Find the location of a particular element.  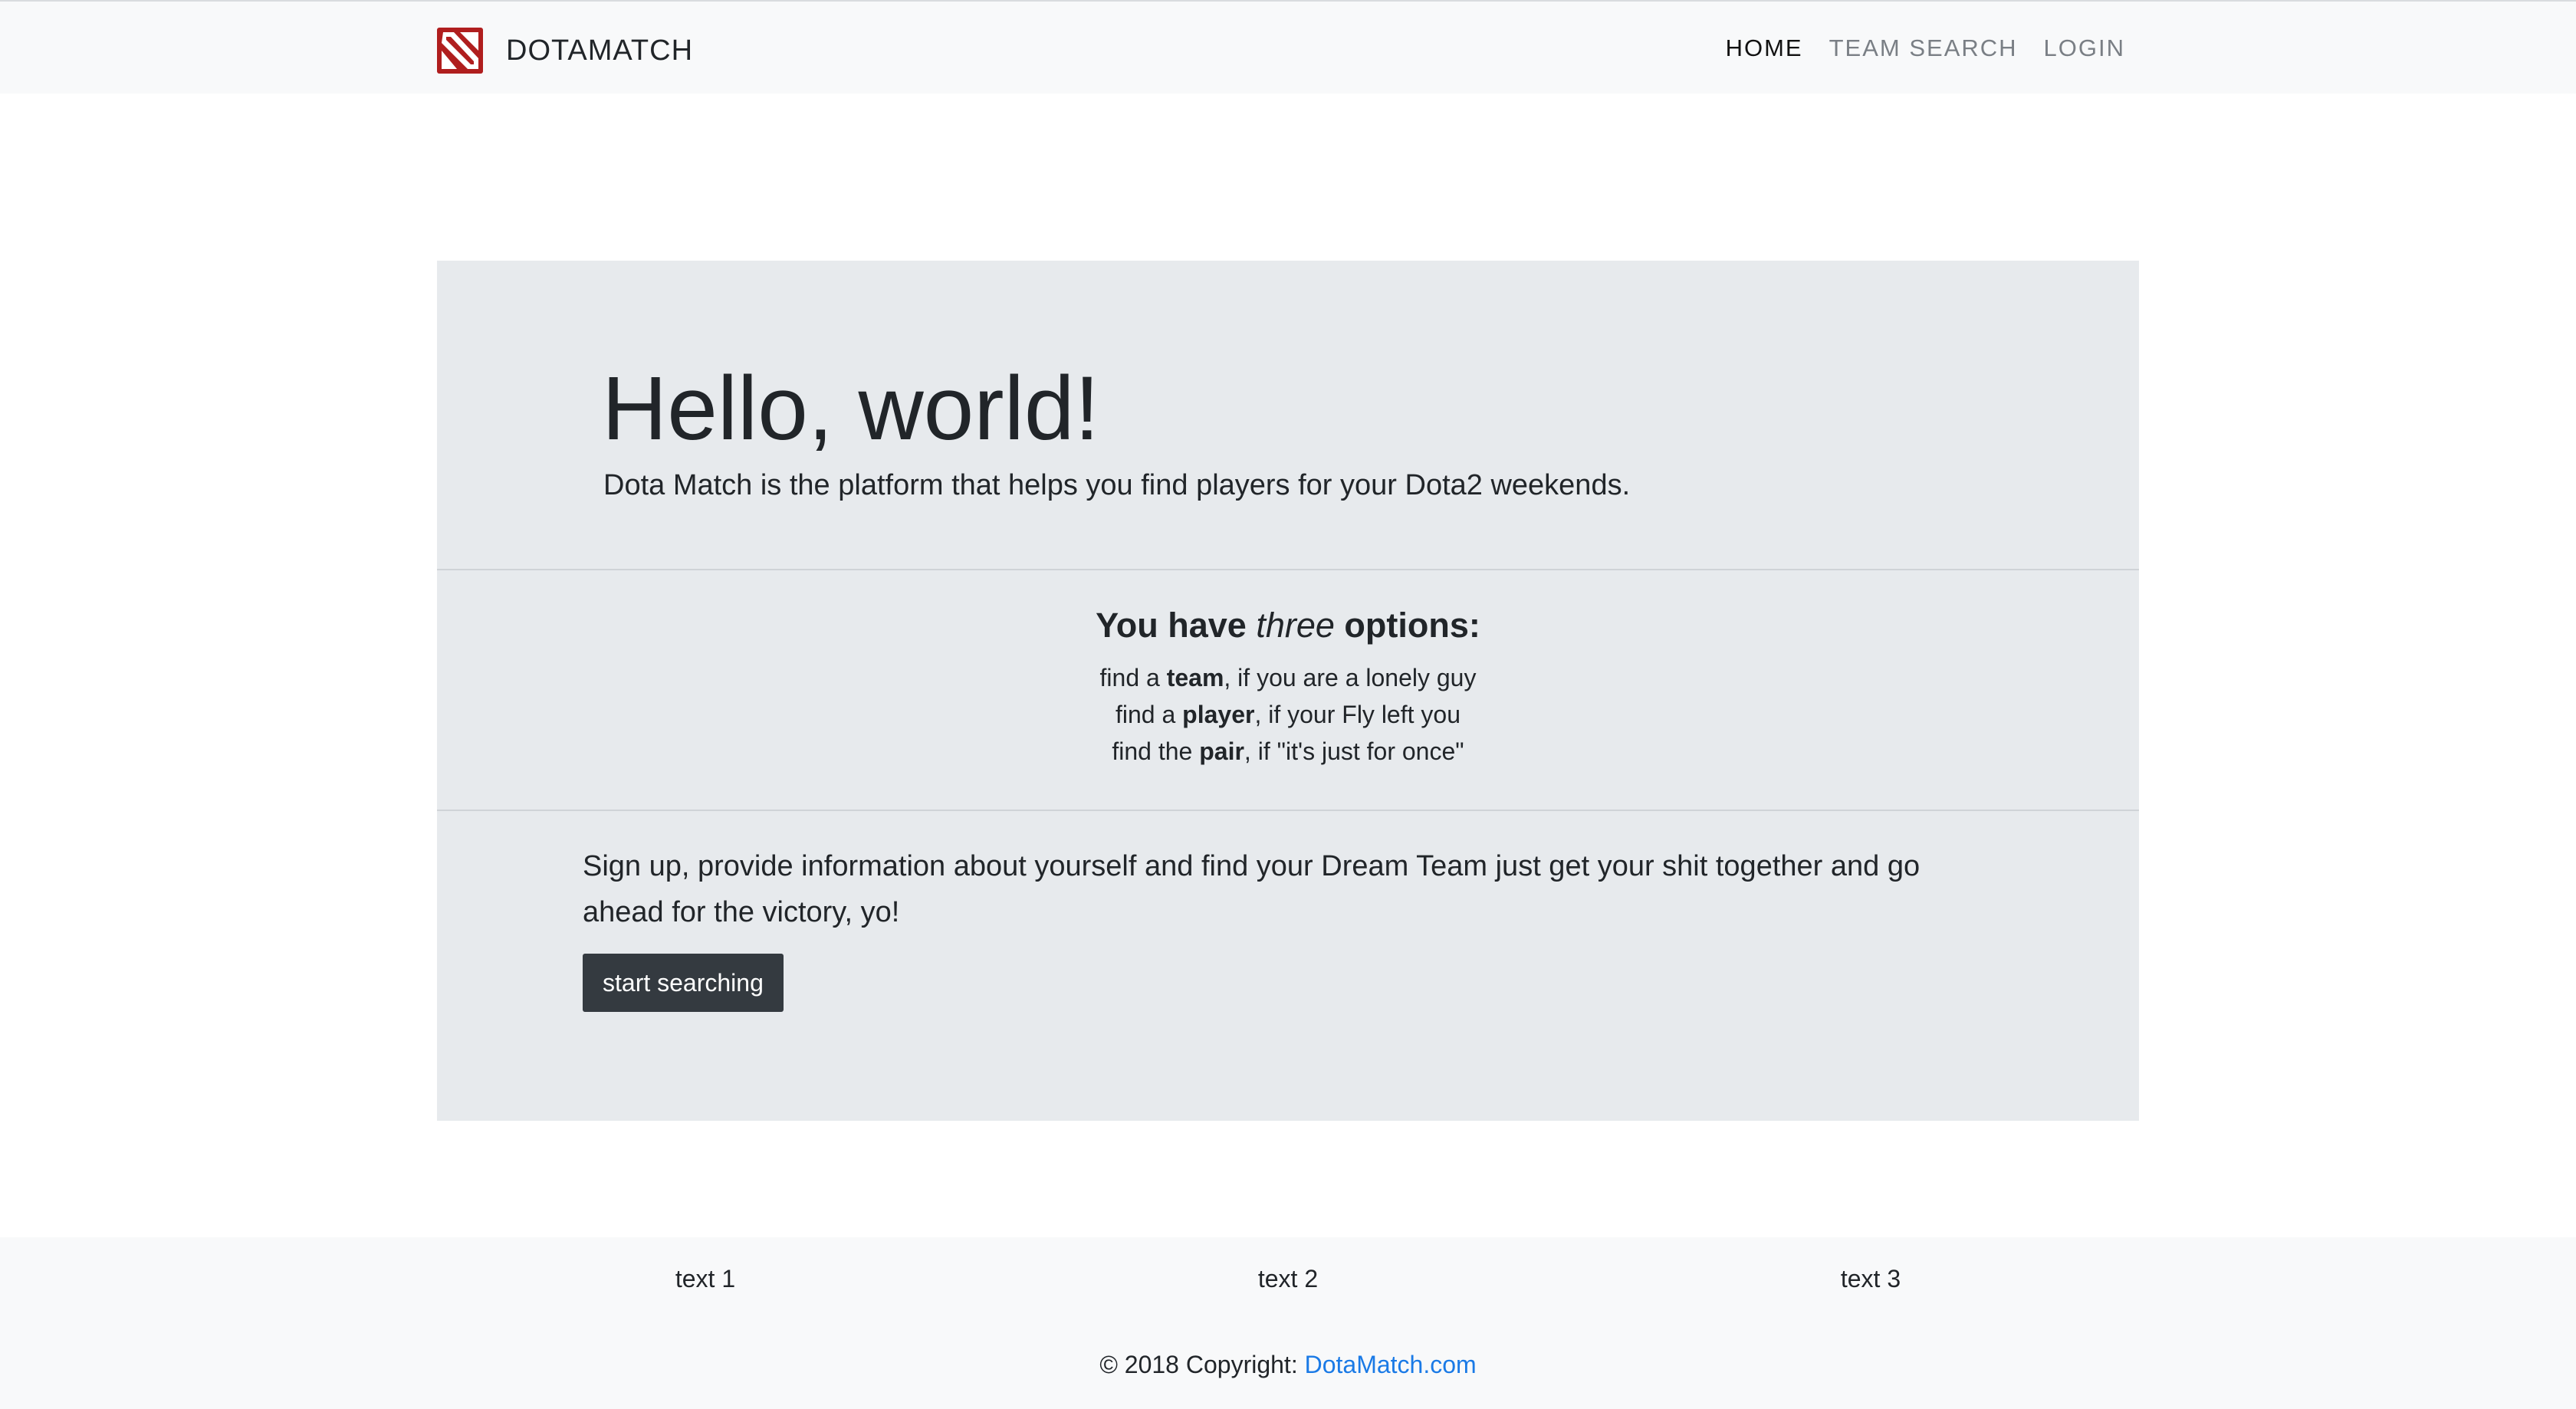

footer-column-2: text 2 is located at coordinates (1288, 1278).